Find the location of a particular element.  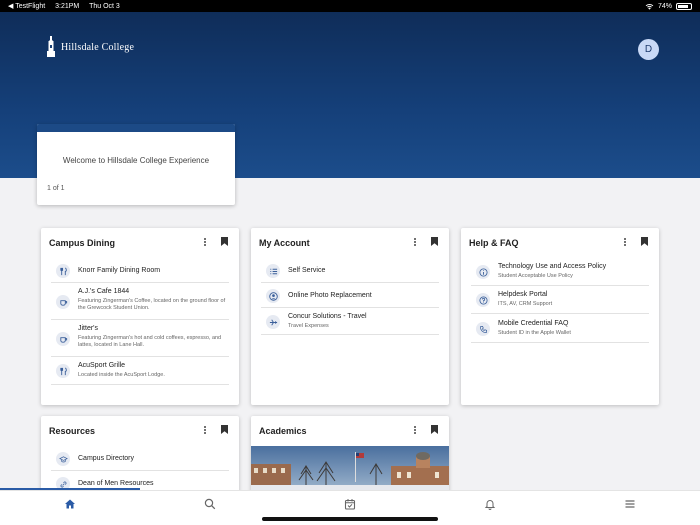

card-title: My Account is located at coordinates (284, 243).